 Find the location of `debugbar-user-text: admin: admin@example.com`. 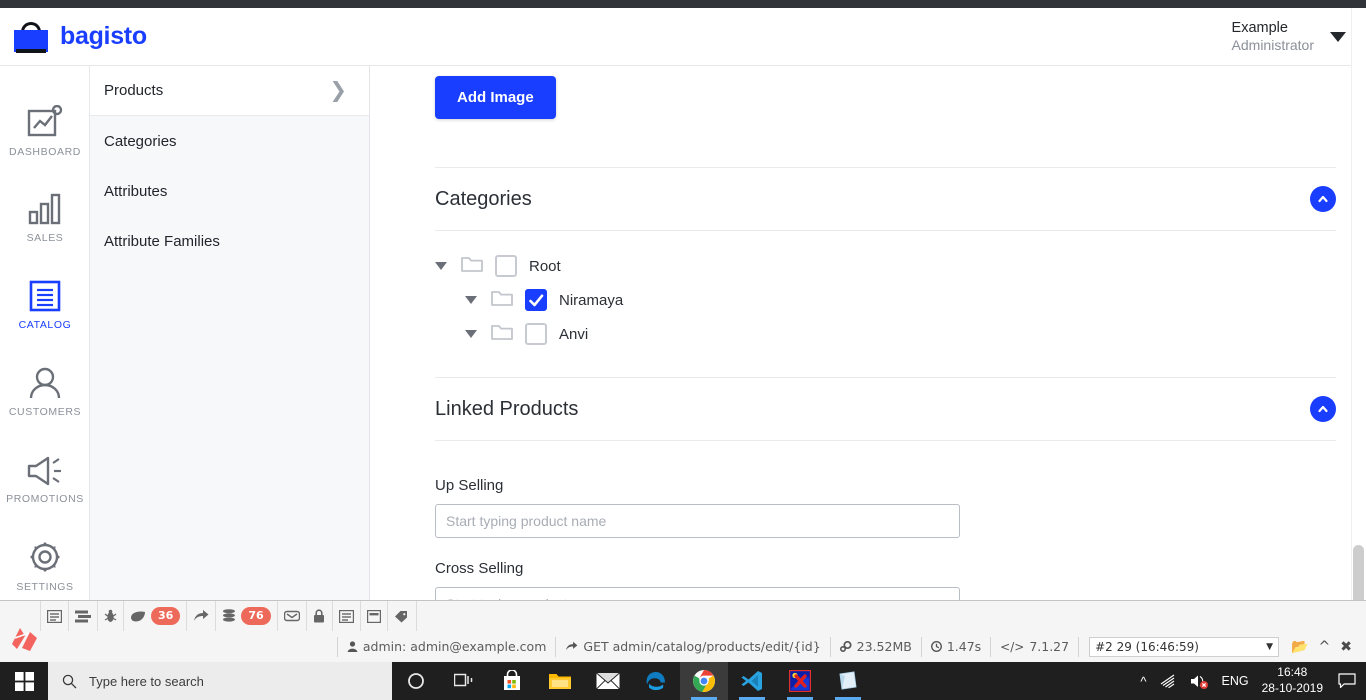

debugbar-user-text: admin: admin@example.com is located at coordinates (454, 646).